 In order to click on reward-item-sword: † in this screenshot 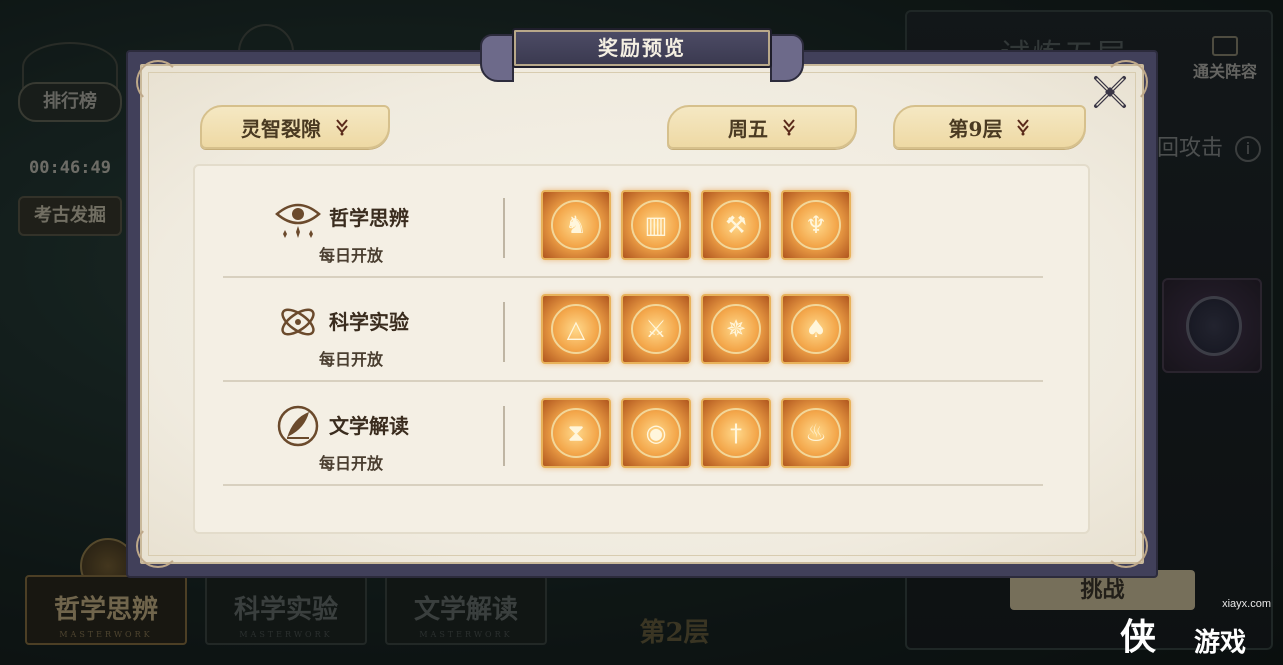, I will do `click(736, 433)`.